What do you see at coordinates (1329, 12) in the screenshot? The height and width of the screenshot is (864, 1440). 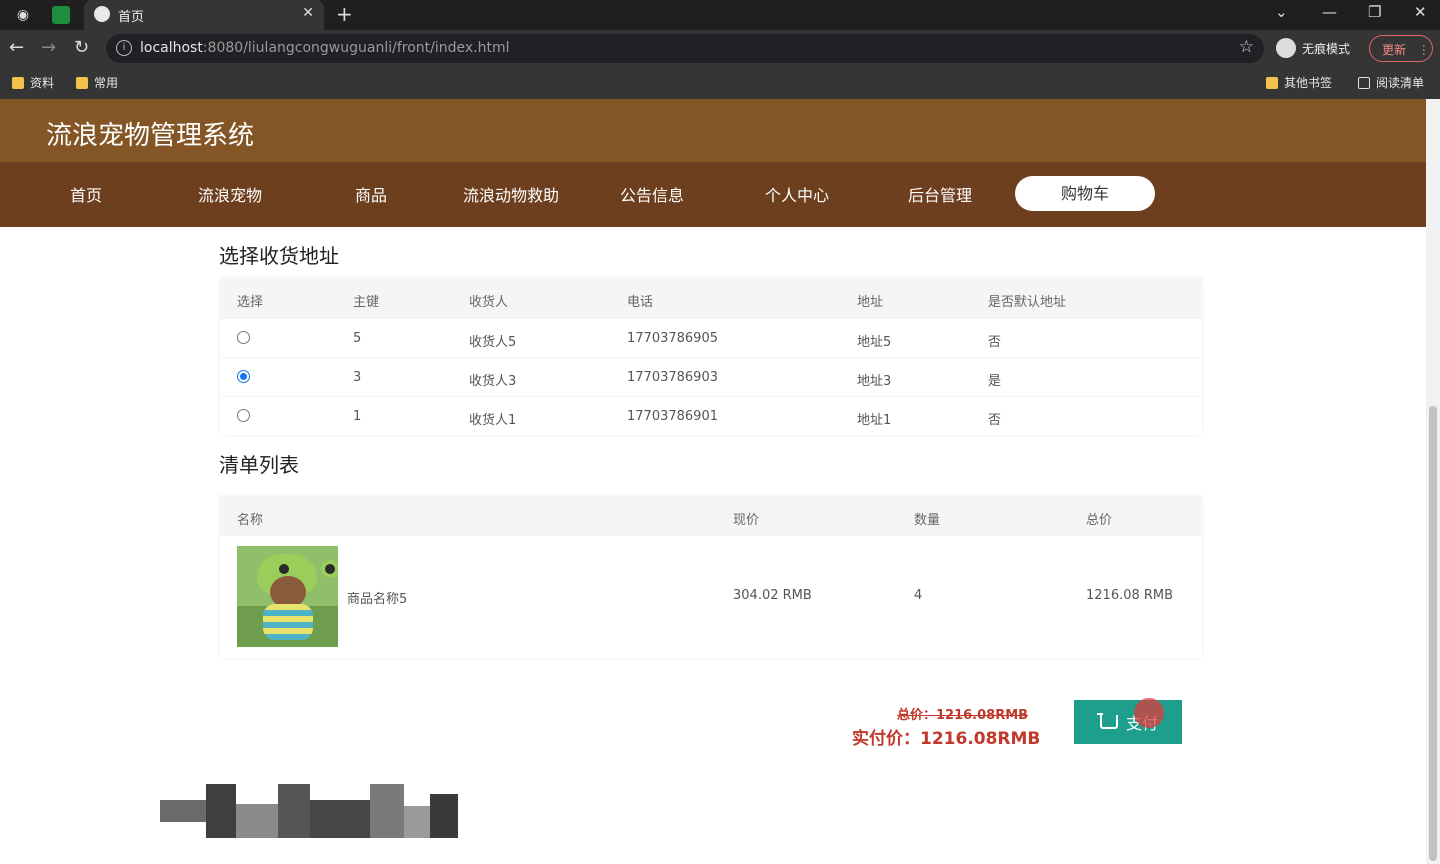 I see `minimize-icon: —` at bounding box center [1329, 12].